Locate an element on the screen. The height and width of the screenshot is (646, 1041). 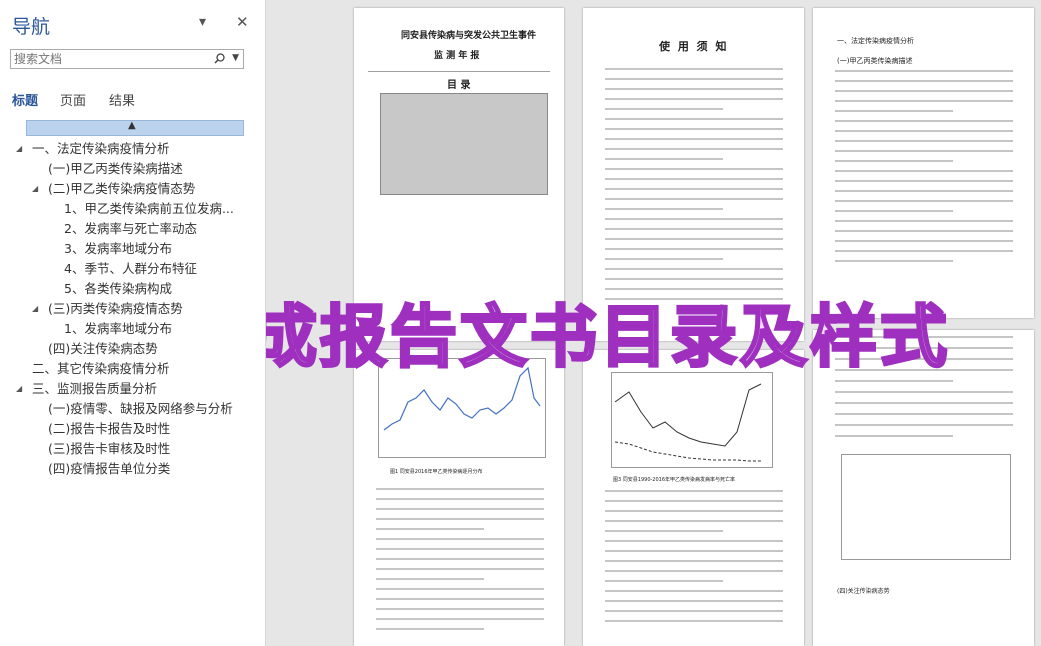
nav-heading-label: (一)疫情零、缺报及网络参与分析 is located at coordinates (140, 408).